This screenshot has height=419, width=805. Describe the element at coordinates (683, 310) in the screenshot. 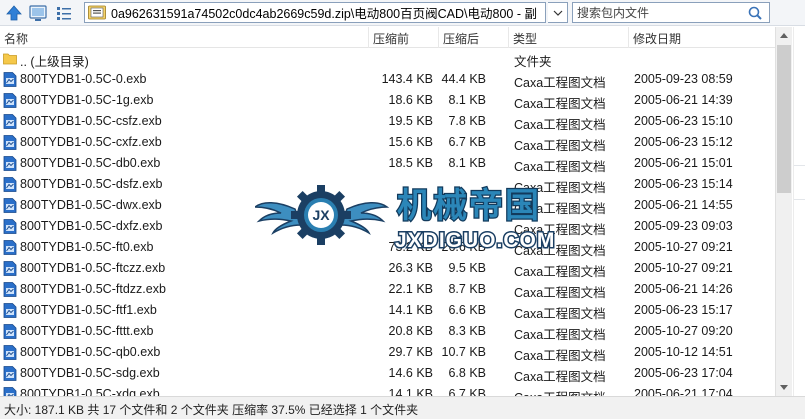

I see `modified-date: 2005-06-23 15:17` at that location.